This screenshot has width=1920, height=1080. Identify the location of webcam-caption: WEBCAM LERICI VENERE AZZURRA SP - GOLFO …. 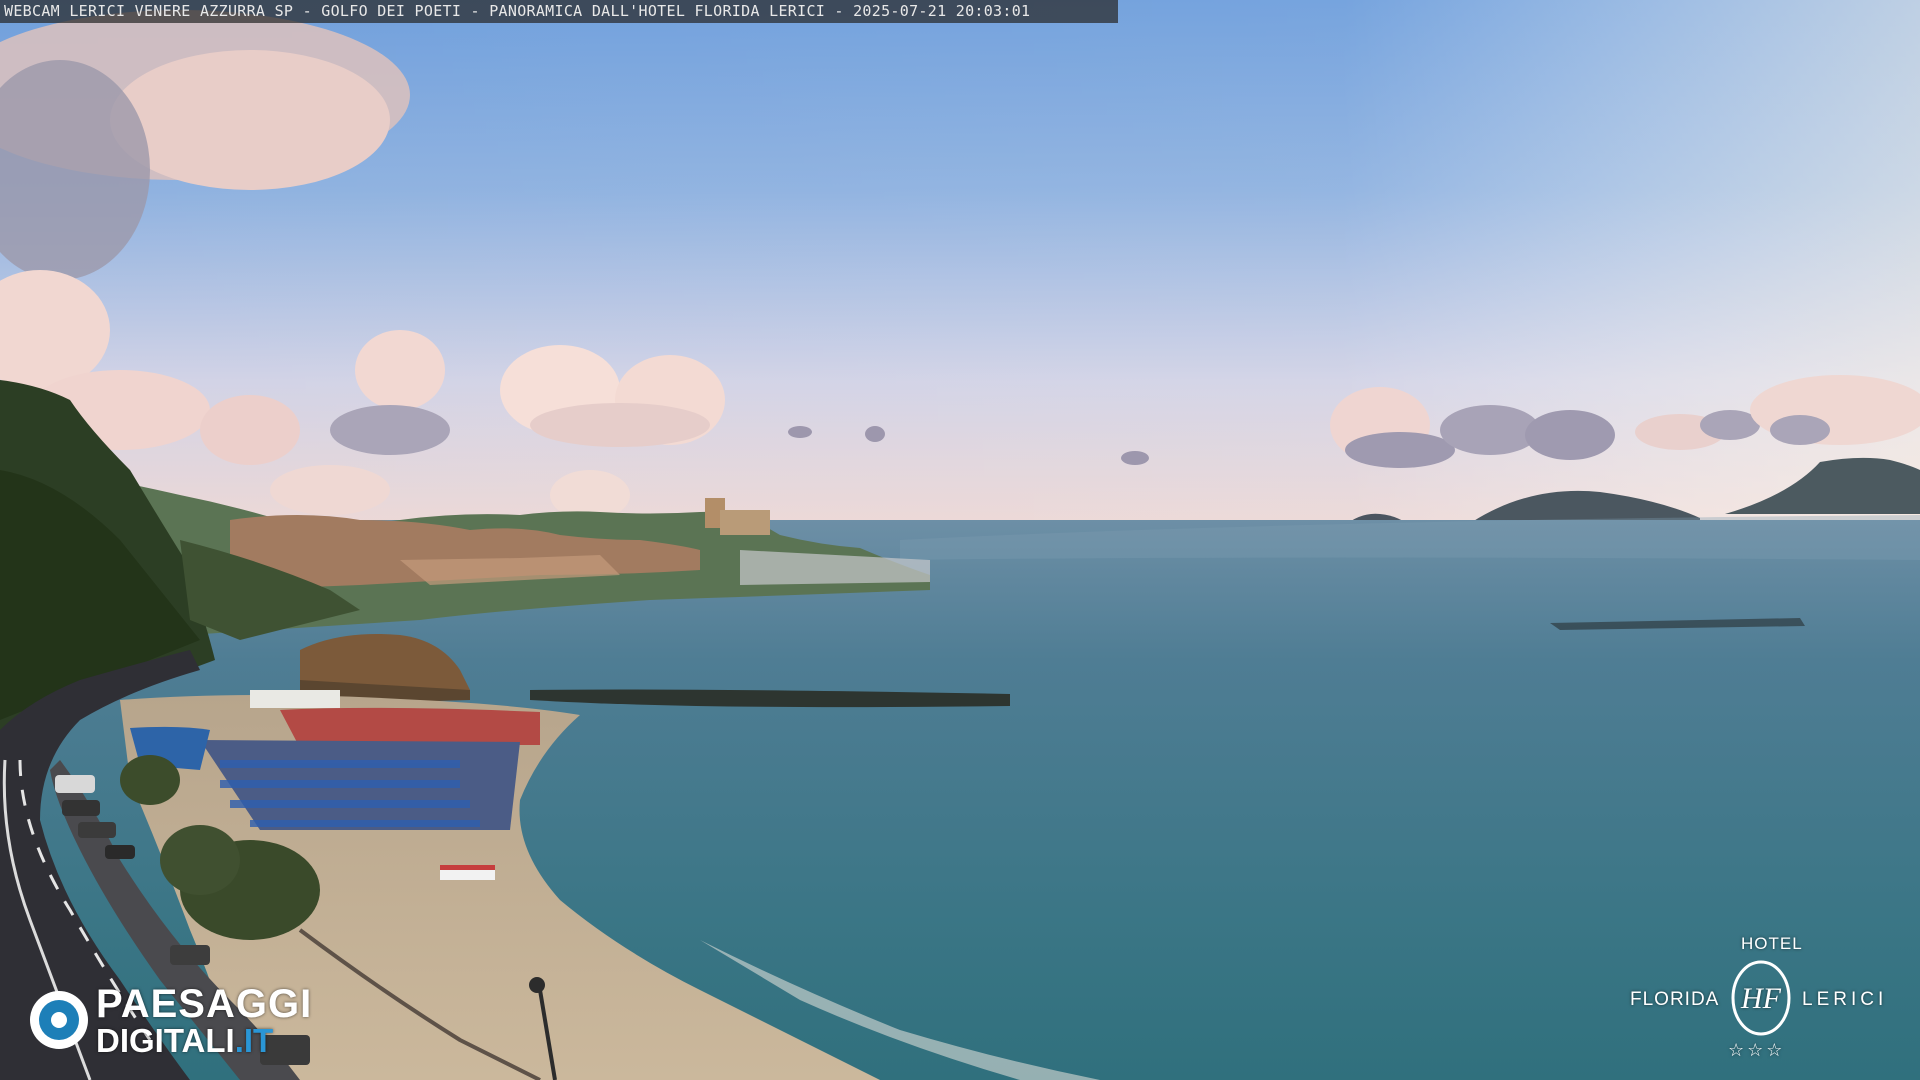
(559, 11).